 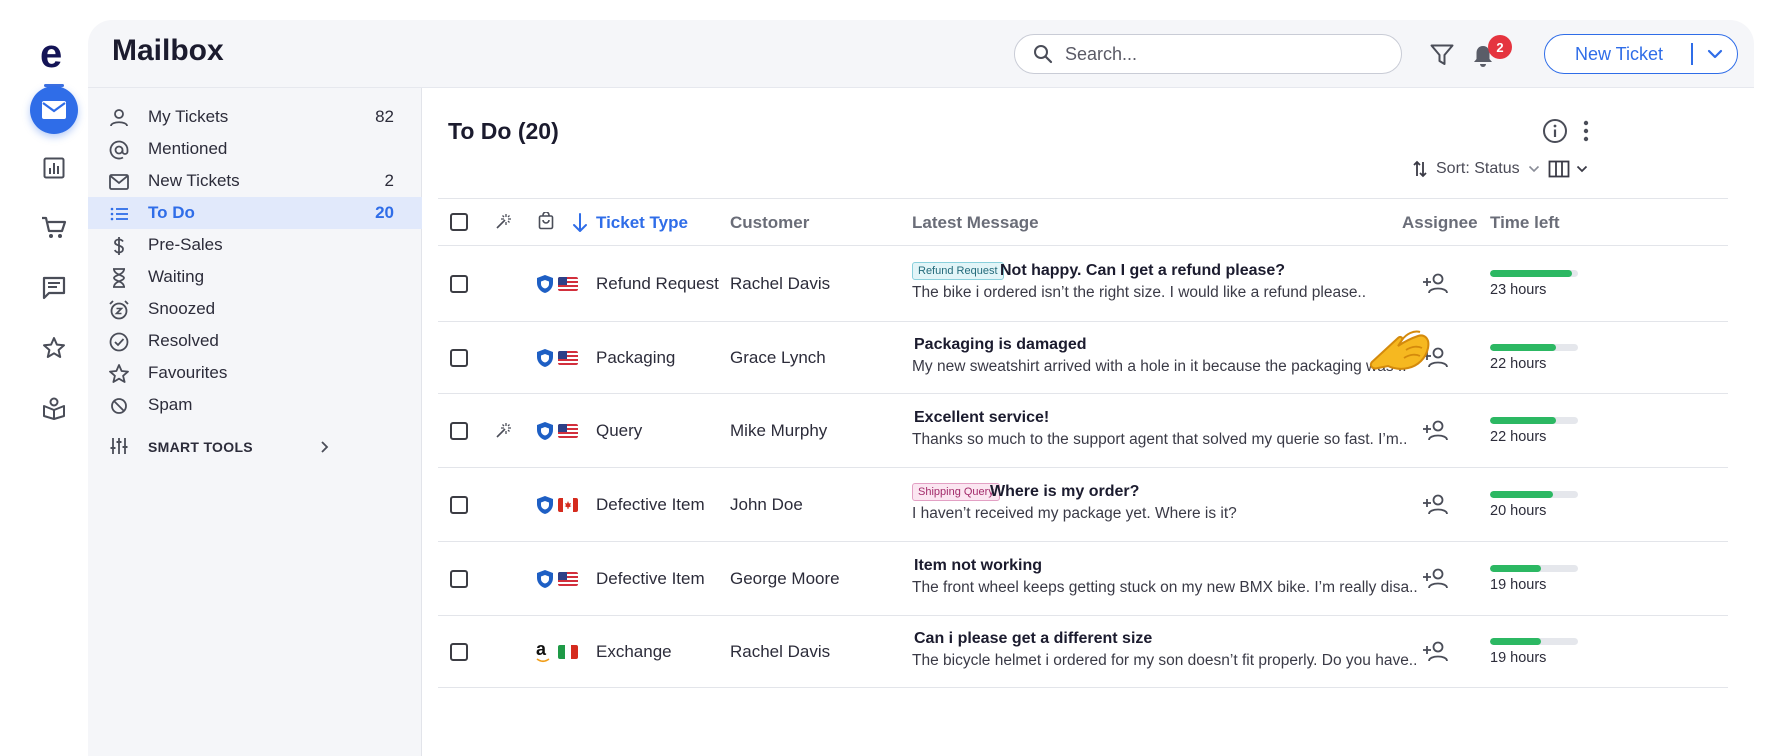 What do you see at coordinates (255, 373) in the screenshot?
I see `nav-item-favourites: Favourites` at bounding box center [255, 373].